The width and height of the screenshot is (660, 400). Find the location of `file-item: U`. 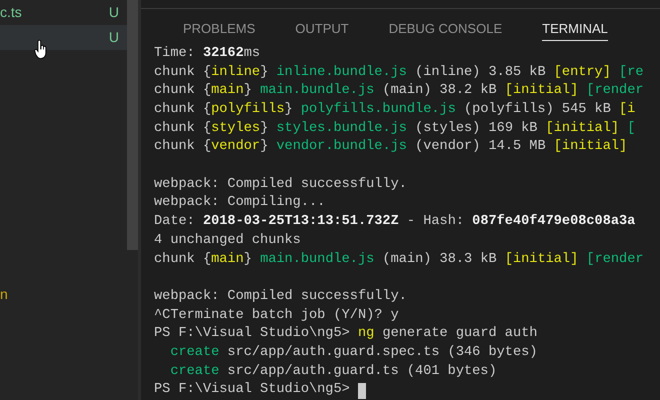

file-item: U is located at coordinates (63, 37).